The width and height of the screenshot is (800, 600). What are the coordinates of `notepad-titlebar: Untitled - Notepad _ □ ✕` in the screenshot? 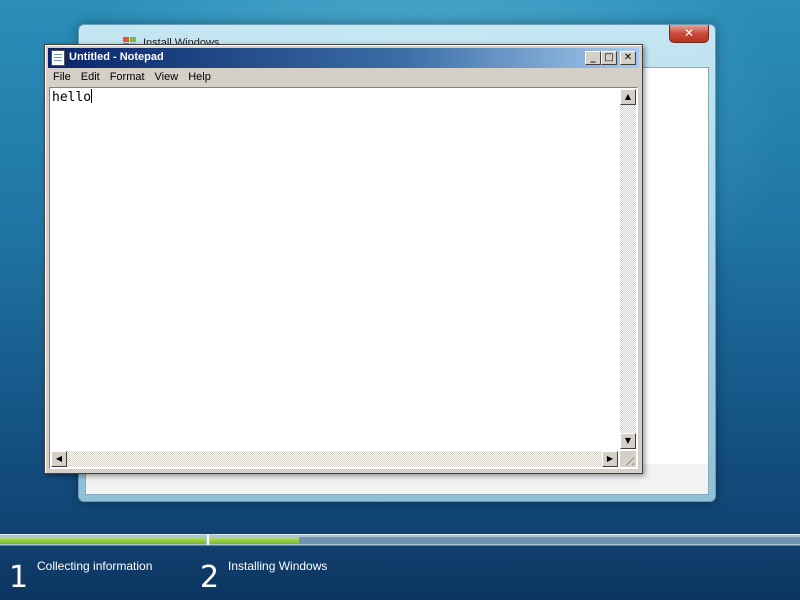 It's located at (343, 58).